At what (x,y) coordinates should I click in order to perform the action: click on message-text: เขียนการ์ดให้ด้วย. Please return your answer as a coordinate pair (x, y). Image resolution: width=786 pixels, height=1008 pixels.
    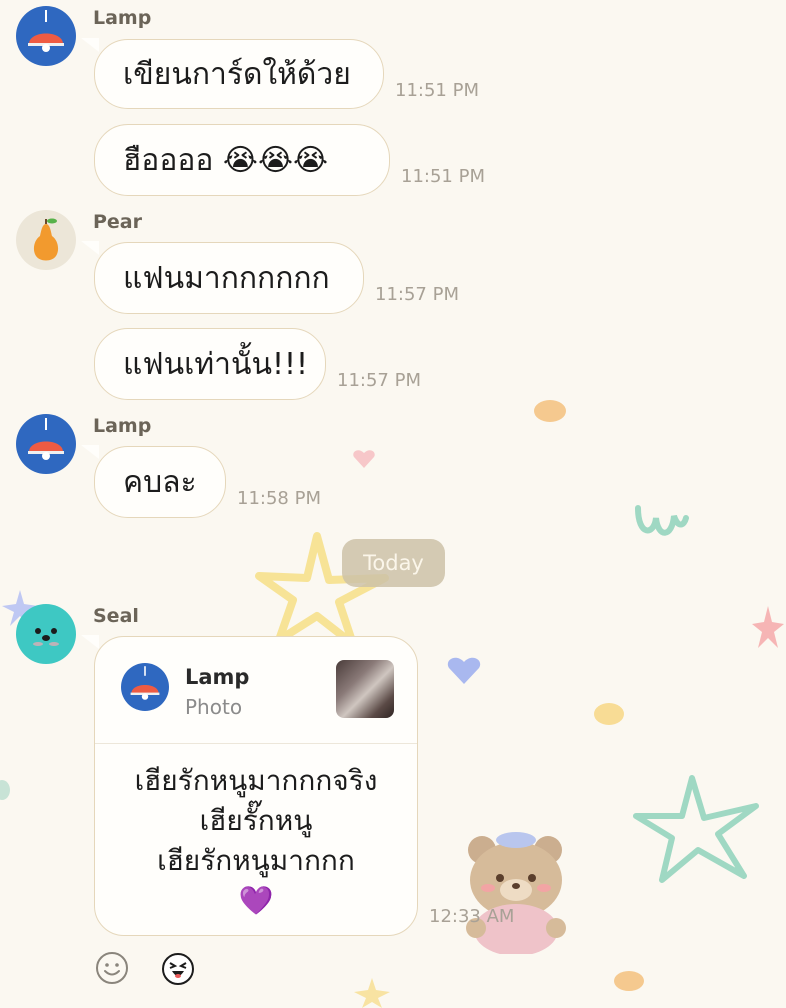
    Looking at the image, I should click on (237, 74).